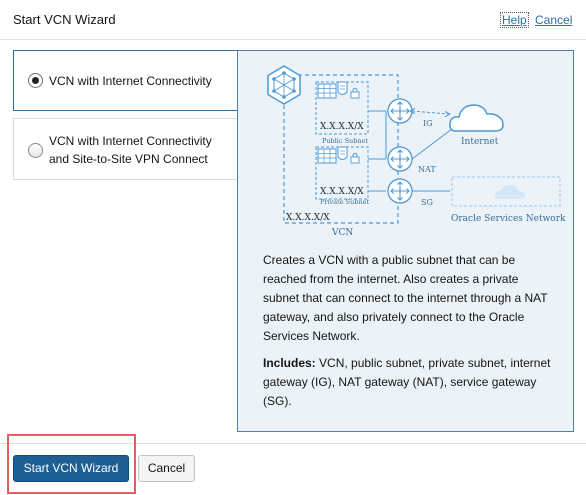 This screenshot has height=495, width=586. What do you see at coordinates (327, 156) in the screenshot?
I see `private-subnet-grid-icon` at bounding box center [327, 156].